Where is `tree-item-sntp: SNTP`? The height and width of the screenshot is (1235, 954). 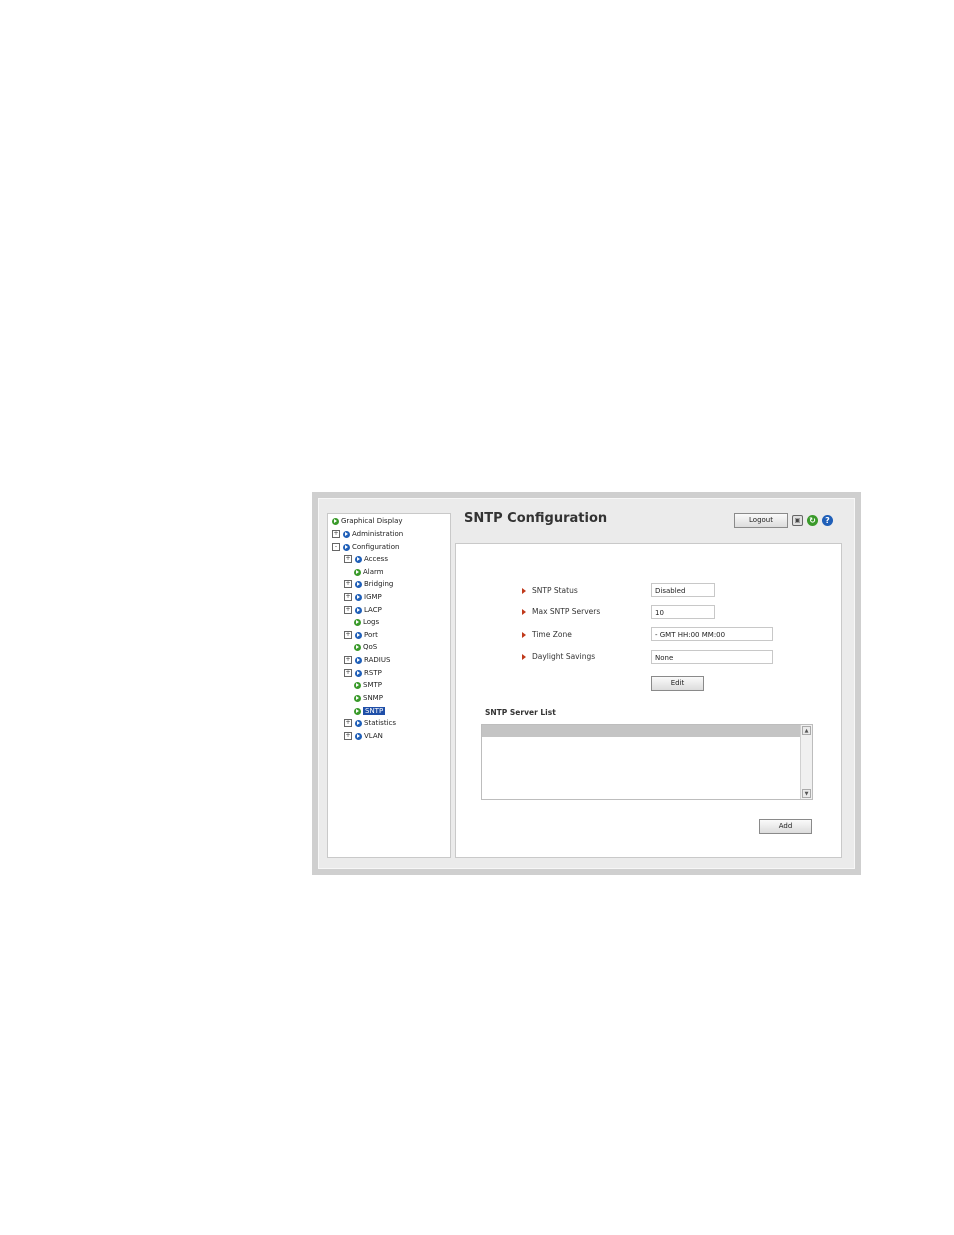 tree-item-sntp: SNTP is located at coordinates (370, 711).